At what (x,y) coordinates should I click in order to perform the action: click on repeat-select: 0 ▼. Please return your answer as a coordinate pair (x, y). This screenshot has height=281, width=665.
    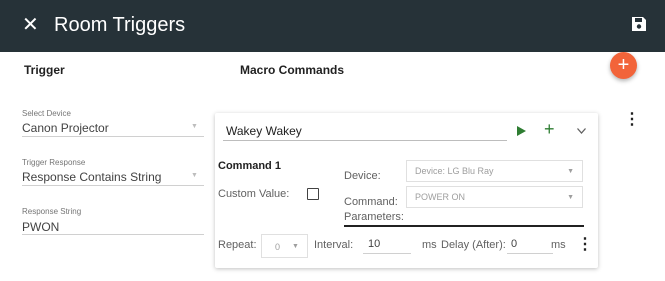
    Looking at the image, I should click on (284, 246).